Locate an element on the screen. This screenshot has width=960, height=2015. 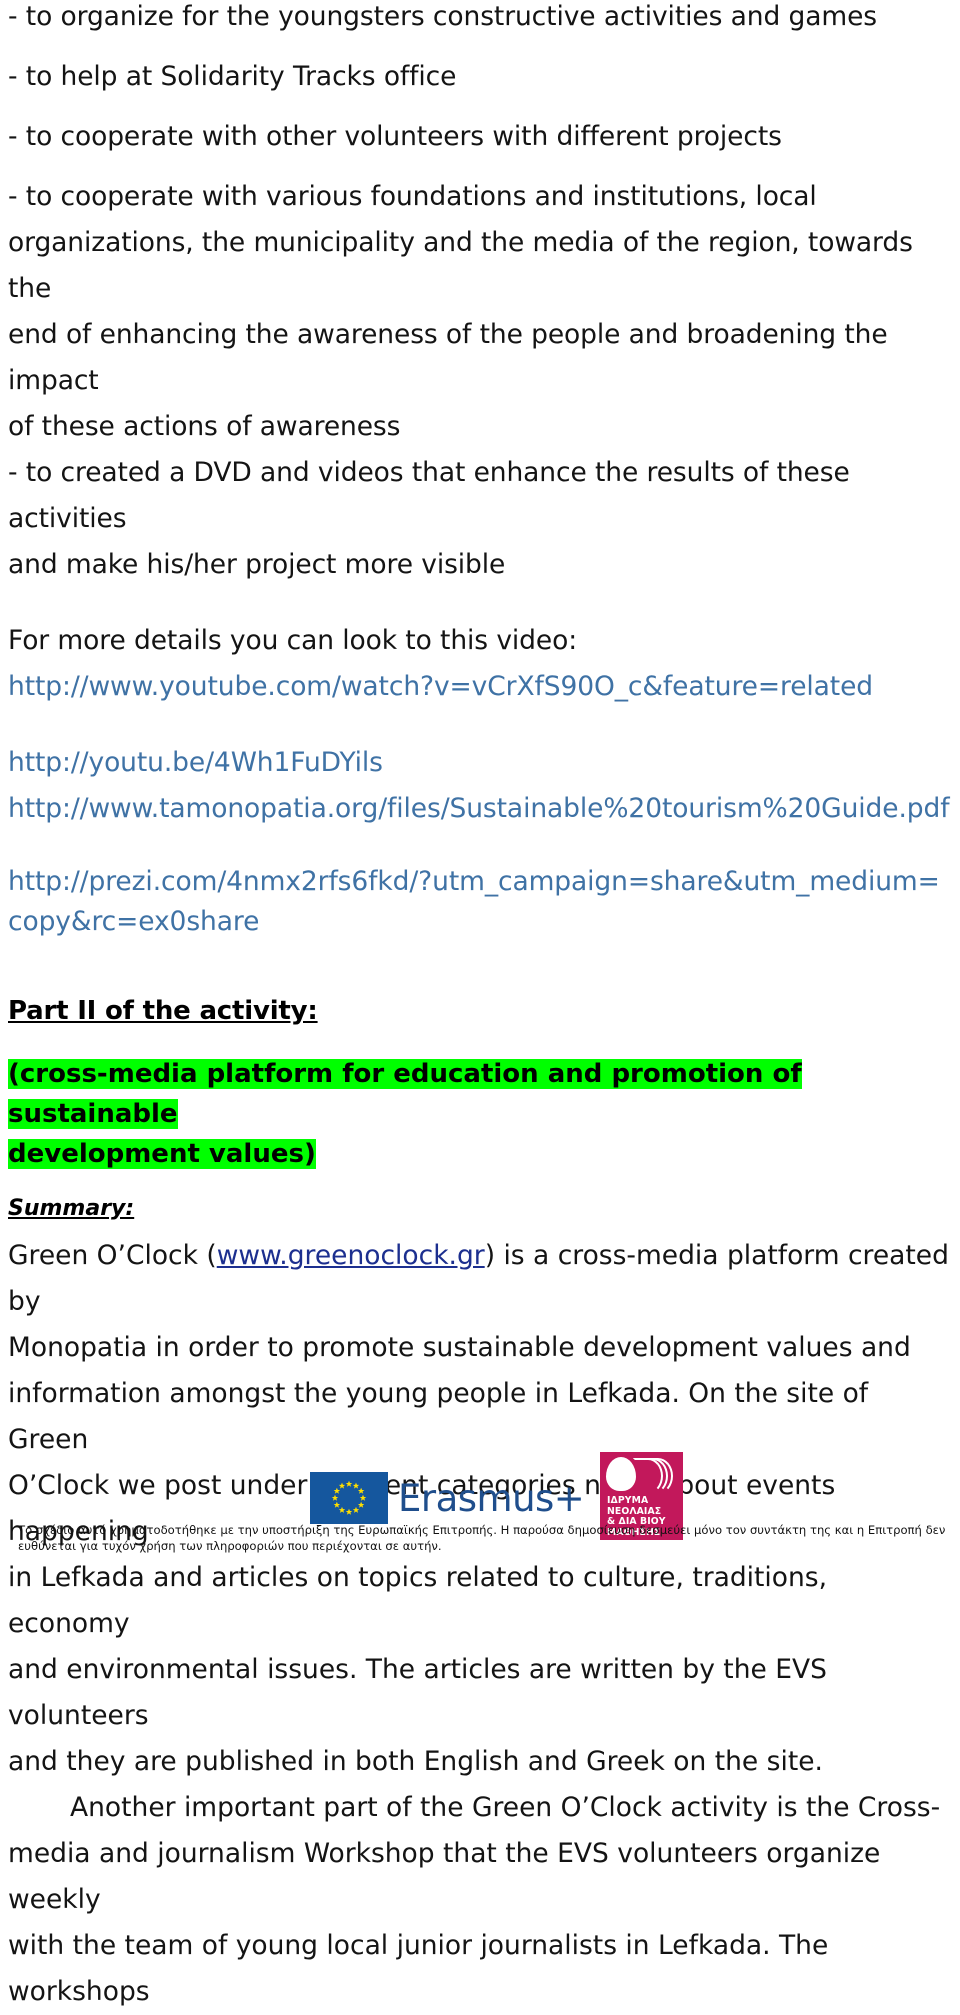
part-two-heading-wrap: Part II of the activity: is located at coordinates (480, 1011).